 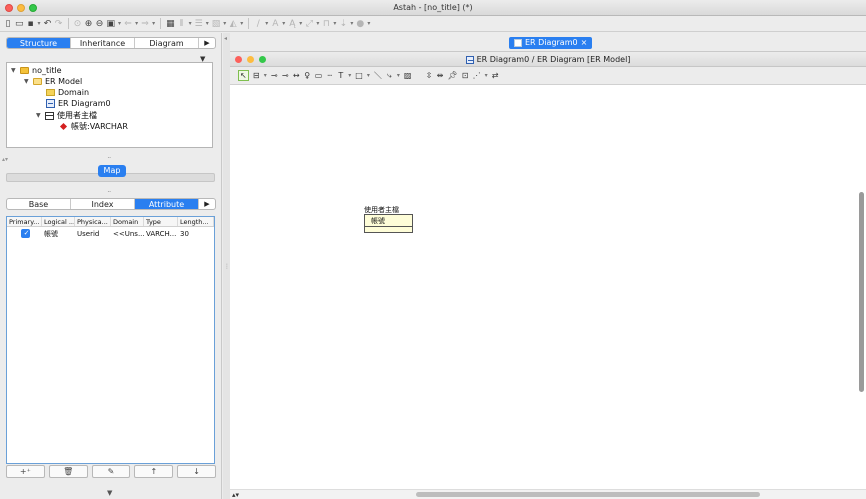 What do you see at coordinates (235, 495) in the screenshot?
I see `zoom-control-icon: ▴▾` at bounding box center [235, 495].